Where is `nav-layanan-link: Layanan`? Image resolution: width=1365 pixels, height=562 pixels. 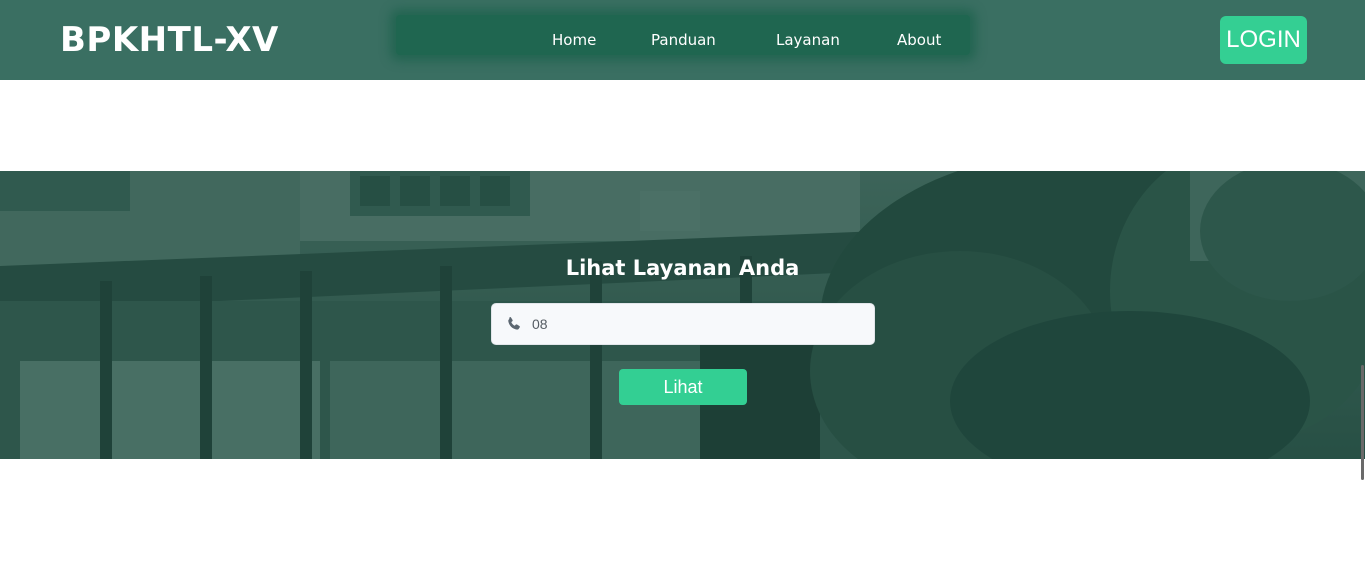 nav-layanan-link: Layanan is located at coordinates (808, 40).